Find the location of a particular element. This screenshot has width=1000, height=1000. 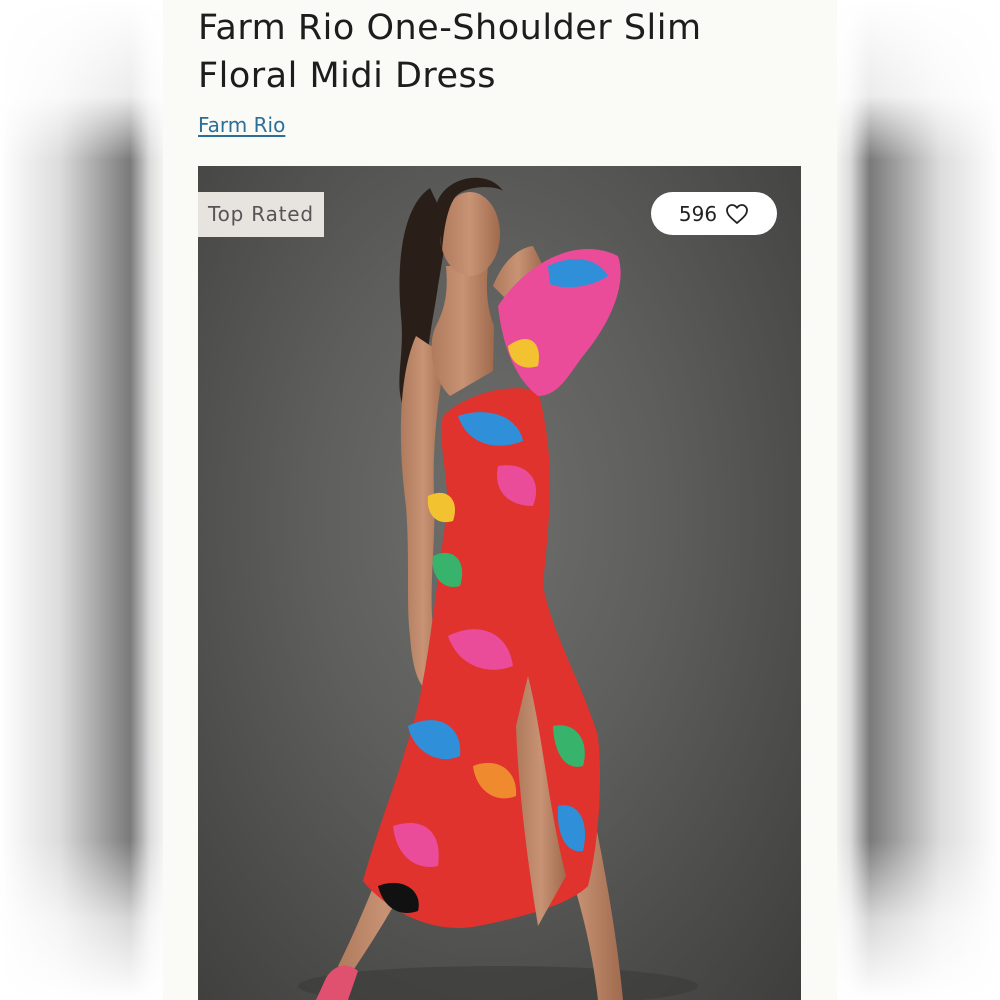

like-button: 596 is located at coordinates (714, 213).